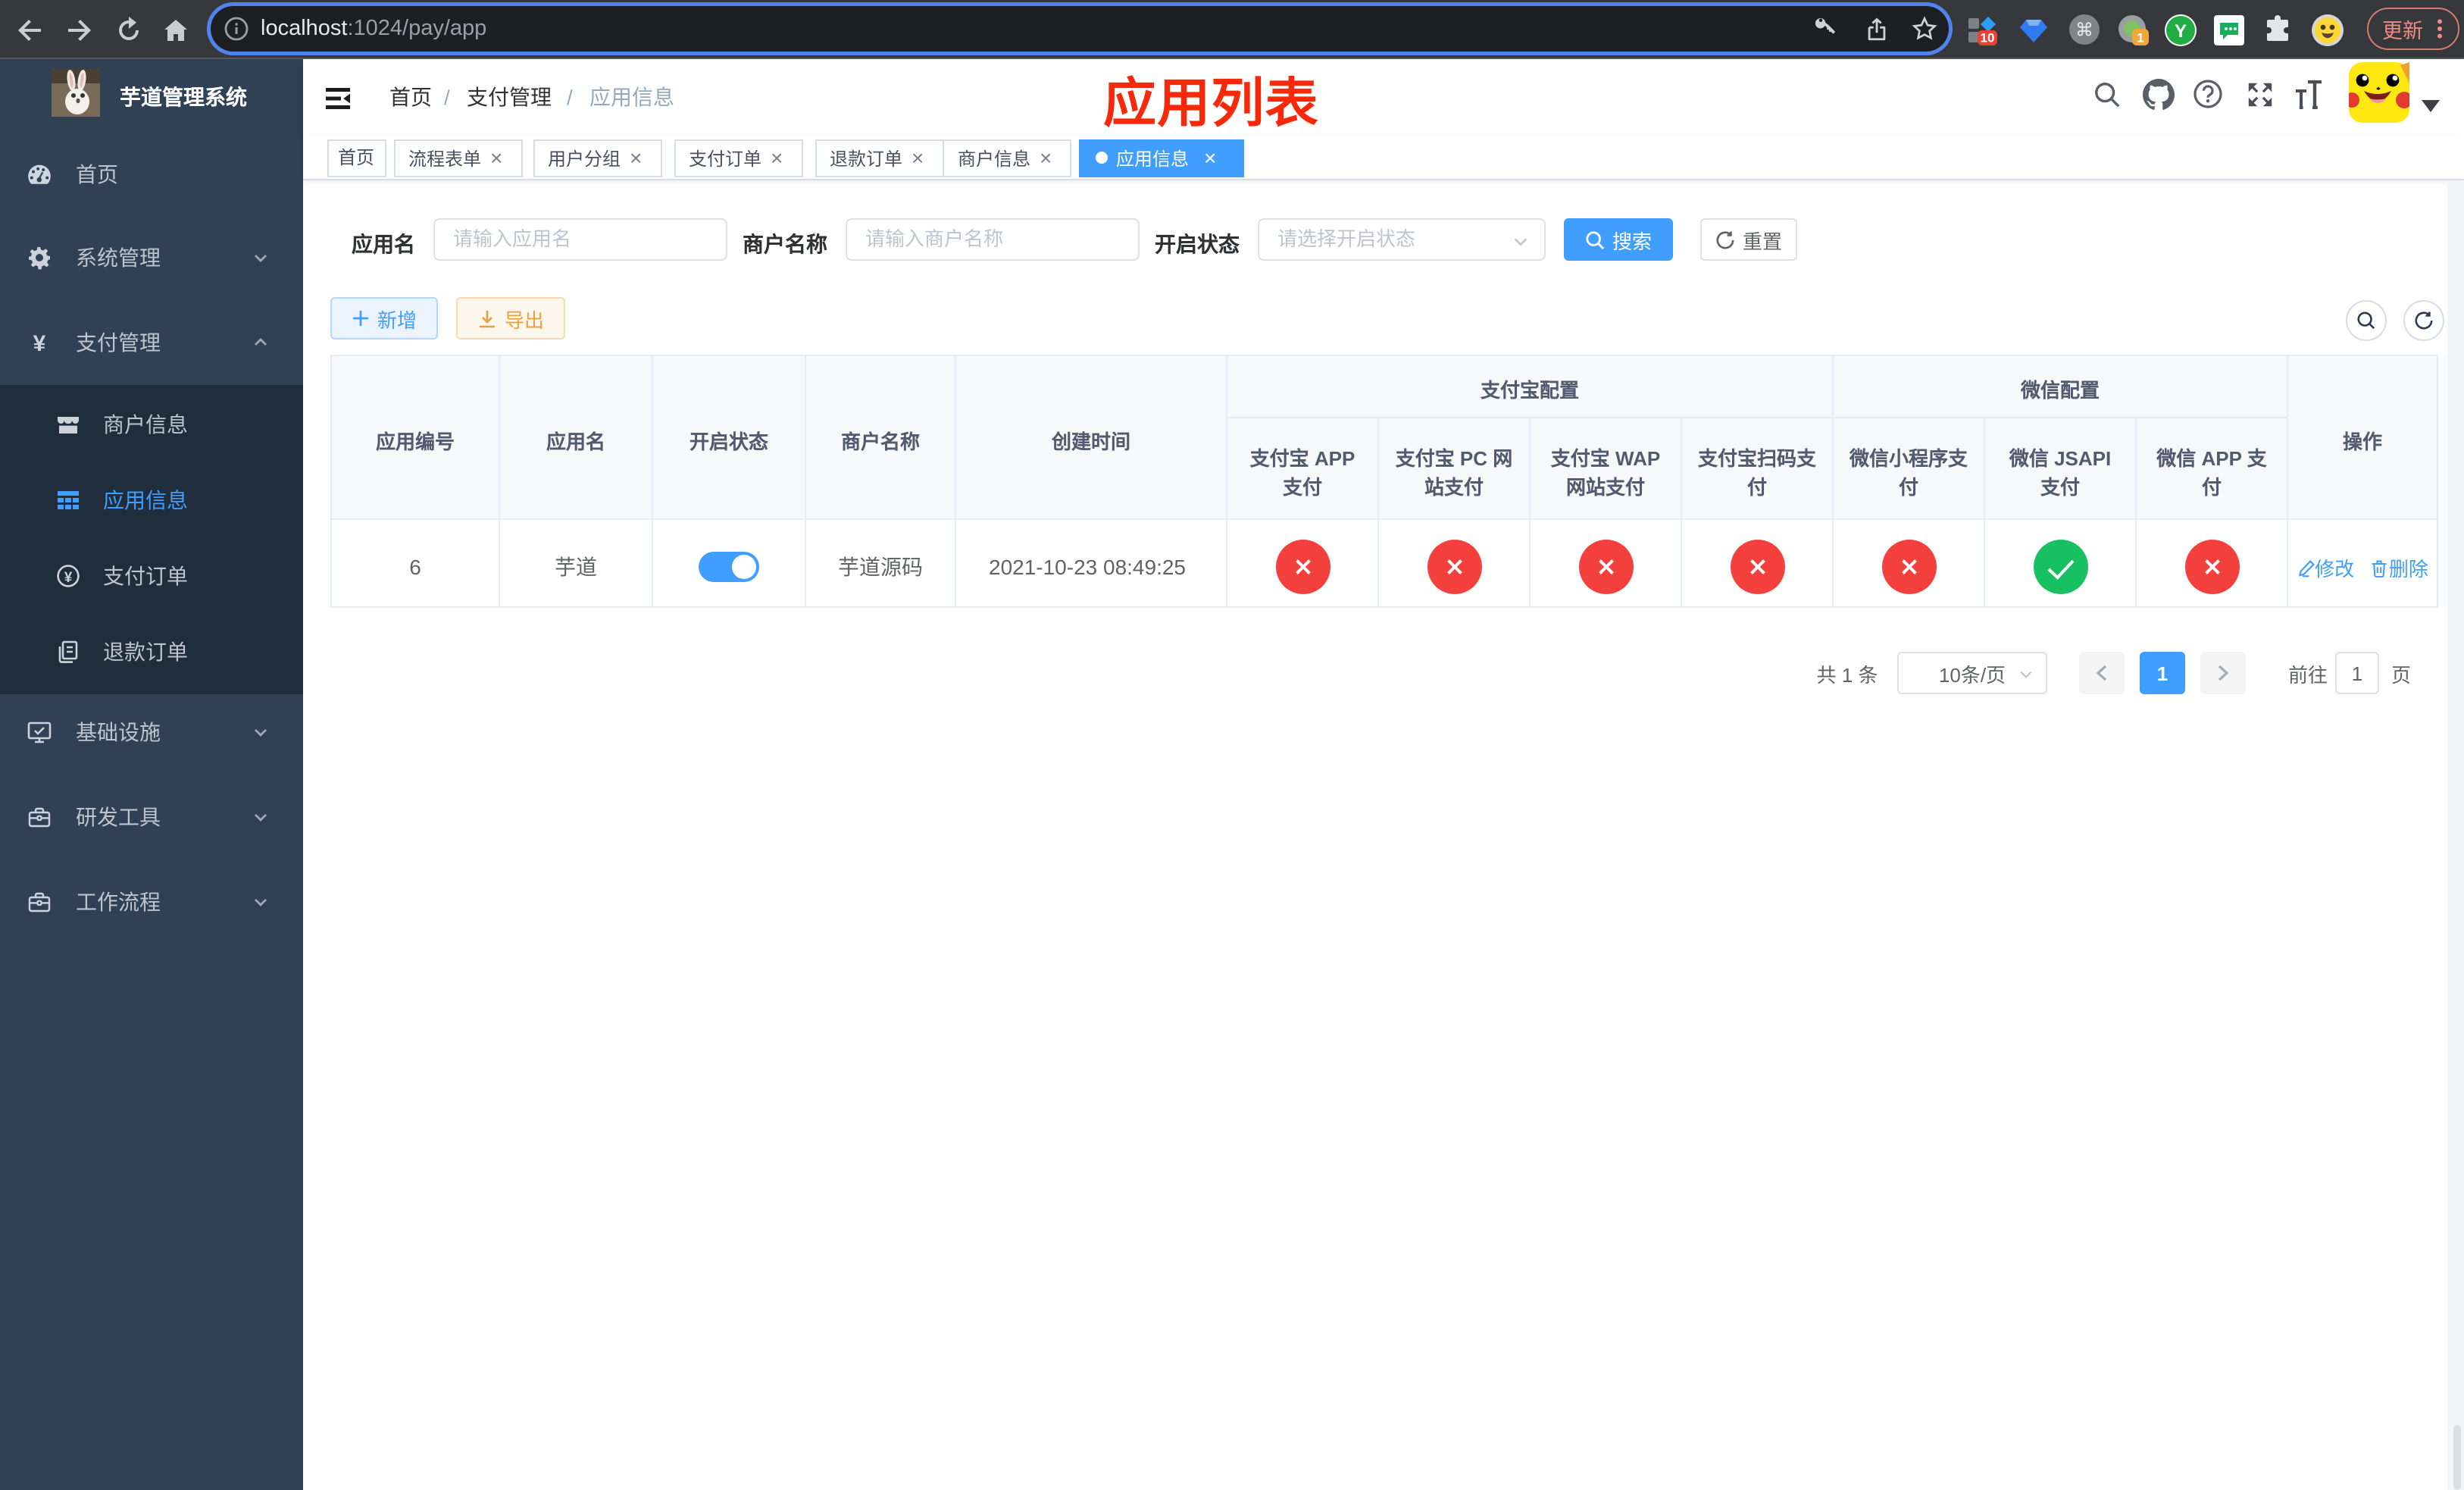  What do you see at coordinates (2181, 30) in the screenshot?
I see `svg-text: Y` at bounding box center [2181, 30].